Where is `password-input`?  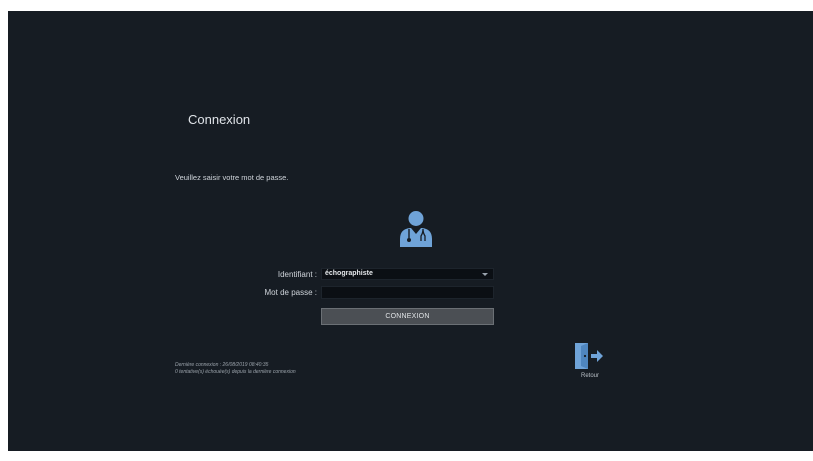 password-input is located at coordinates (407, 292).